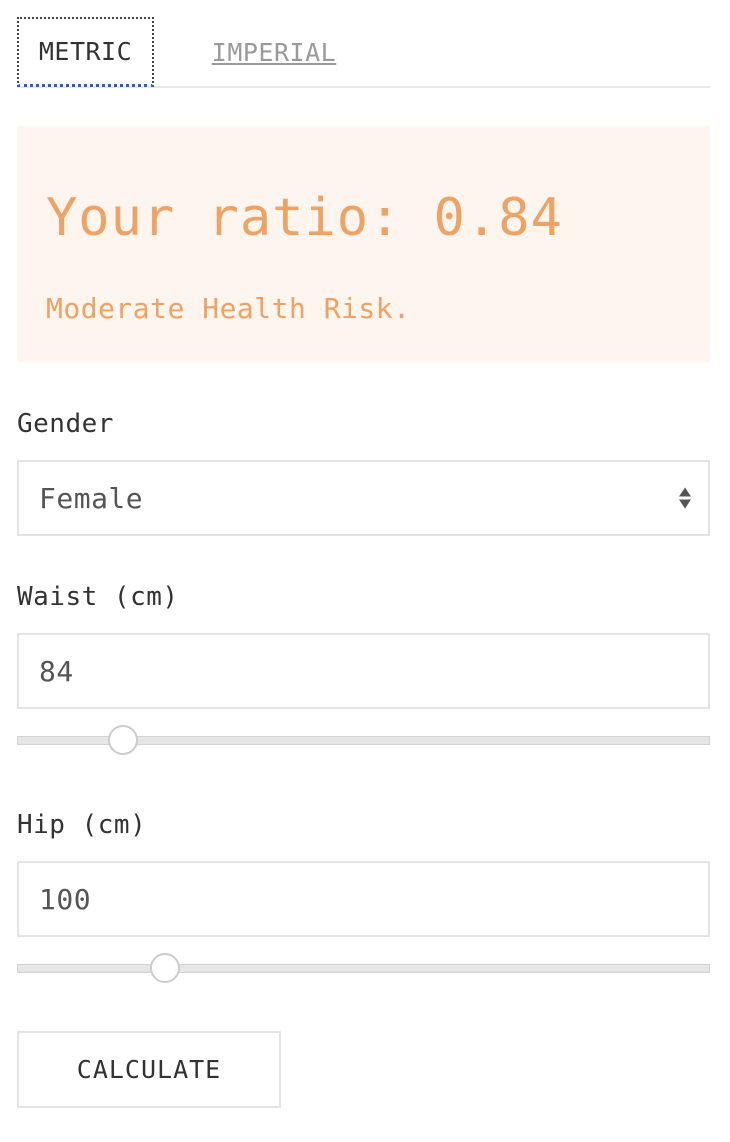  I want to click on select-arrows-icon, so click(685, 498).